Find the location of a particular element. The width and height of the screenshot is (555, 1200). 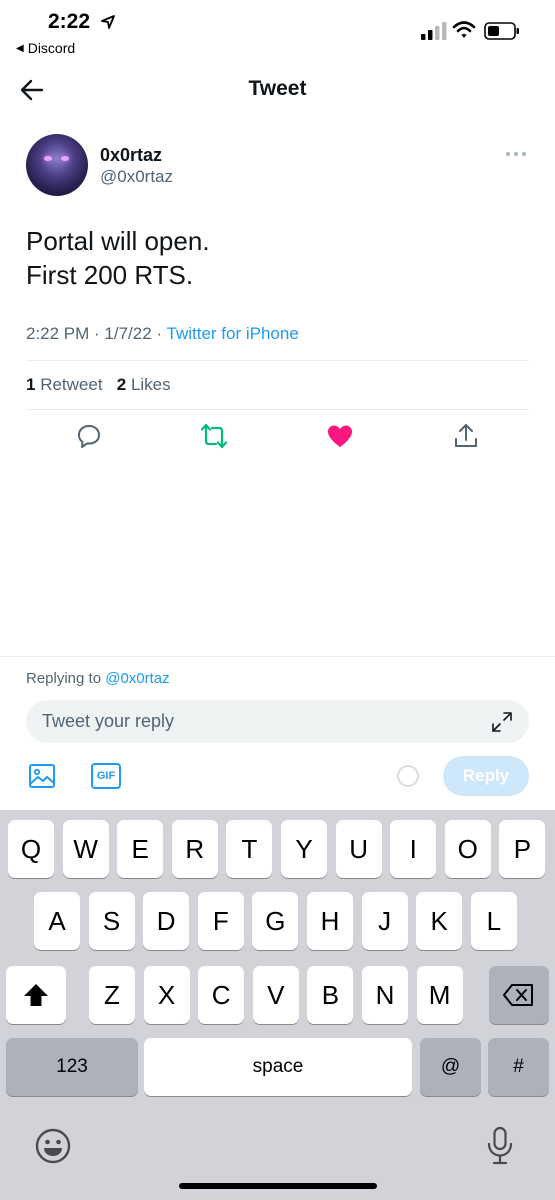

reply-button: Reply is located at coordinates (486, 776).